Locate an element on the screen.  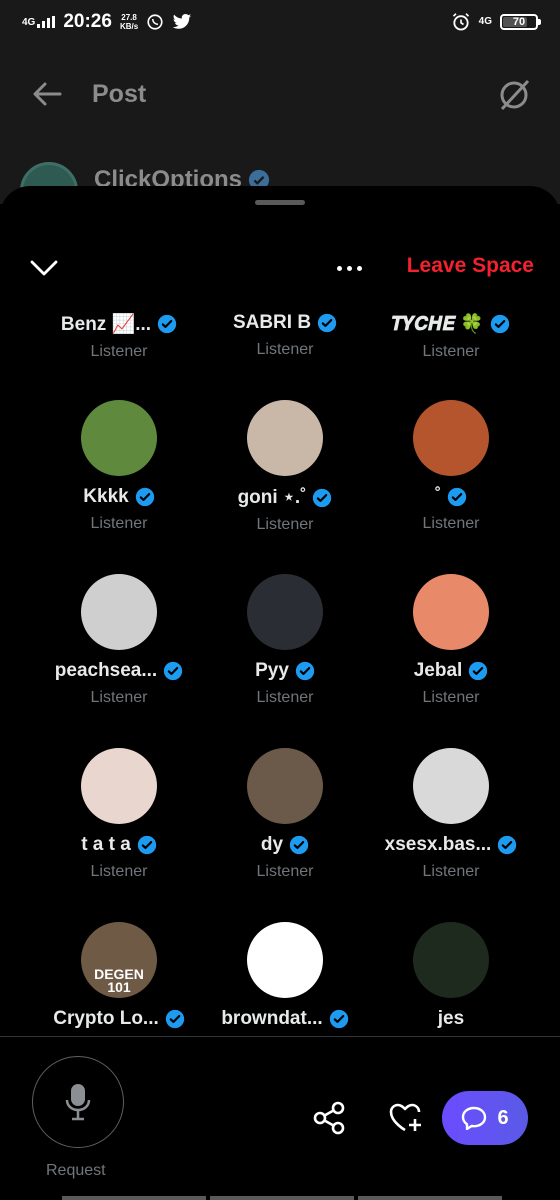
comment-bubble-icon is located at coordinates (474, 1118).